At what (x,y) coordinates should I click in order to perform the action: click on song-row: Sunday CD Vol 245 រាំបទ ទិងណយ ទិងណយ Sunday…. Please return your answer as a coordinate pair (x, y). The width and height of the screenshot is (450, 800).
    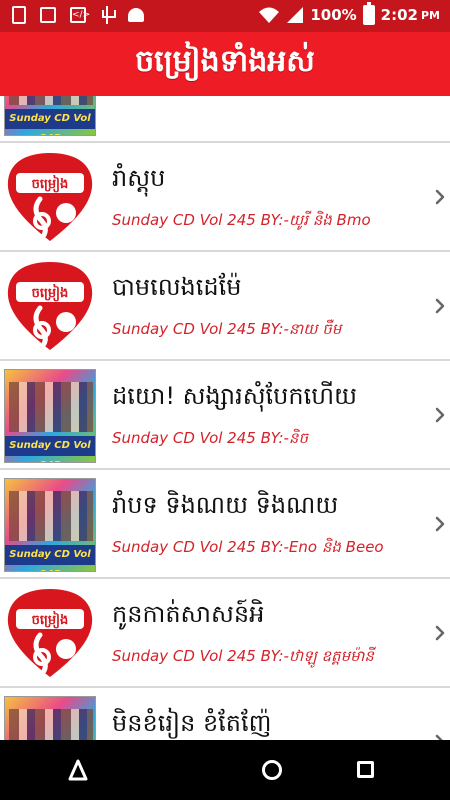
    Looking at the image, I should click on (225, 525).